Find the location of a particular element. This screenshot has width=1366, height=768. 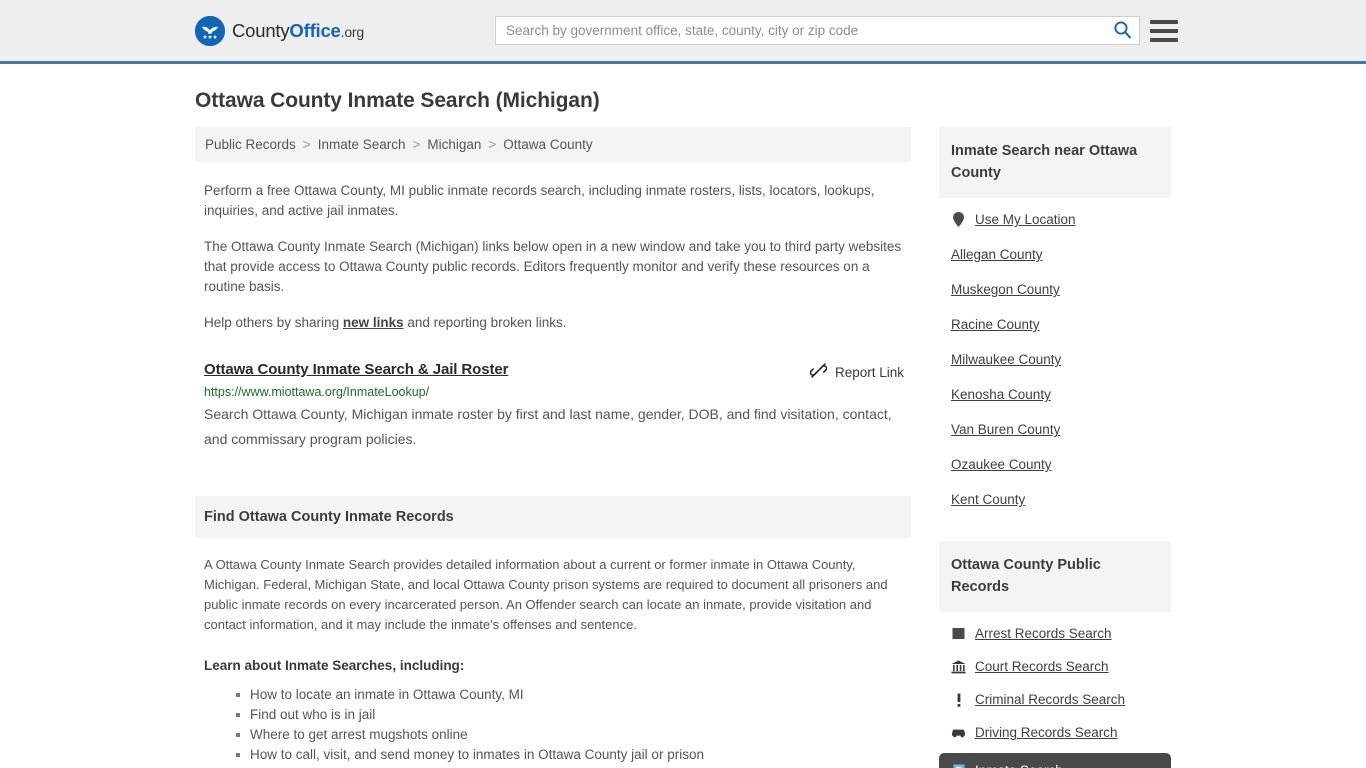

list-item: Racine County is located at coordinates (1055, 324).